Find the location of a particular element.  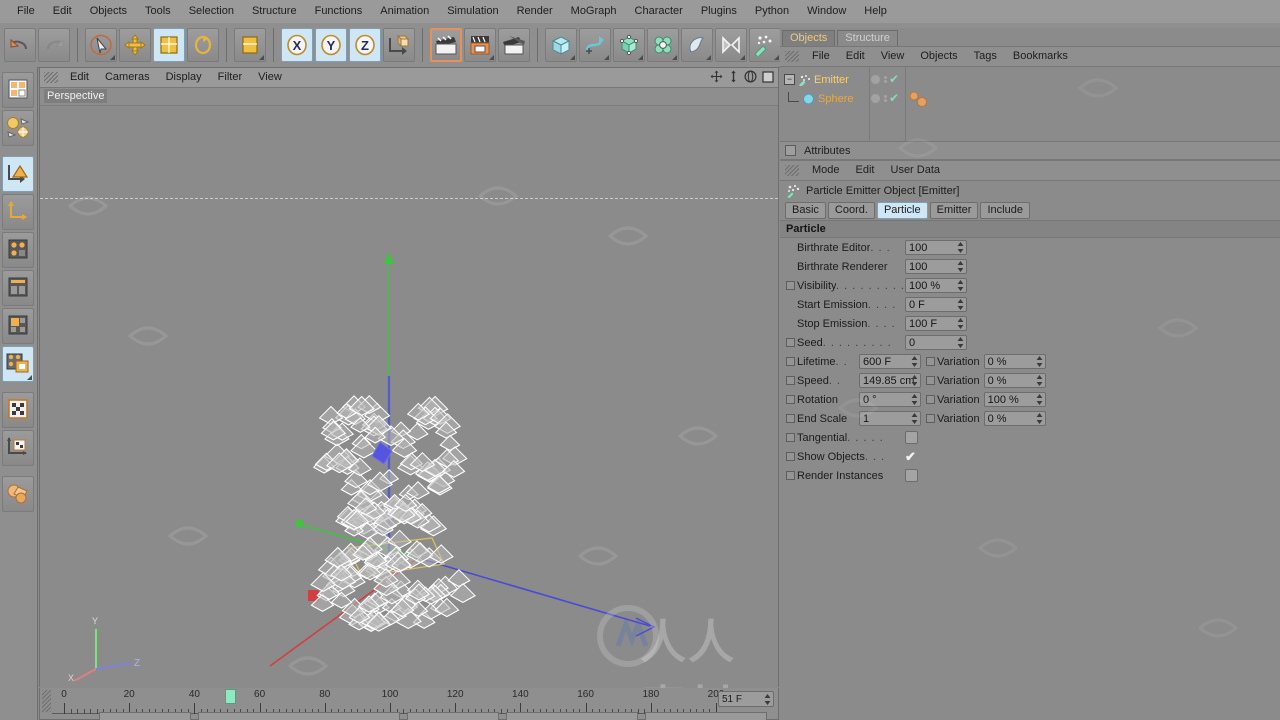

dolly-icon is located at coordinates (733, 78).